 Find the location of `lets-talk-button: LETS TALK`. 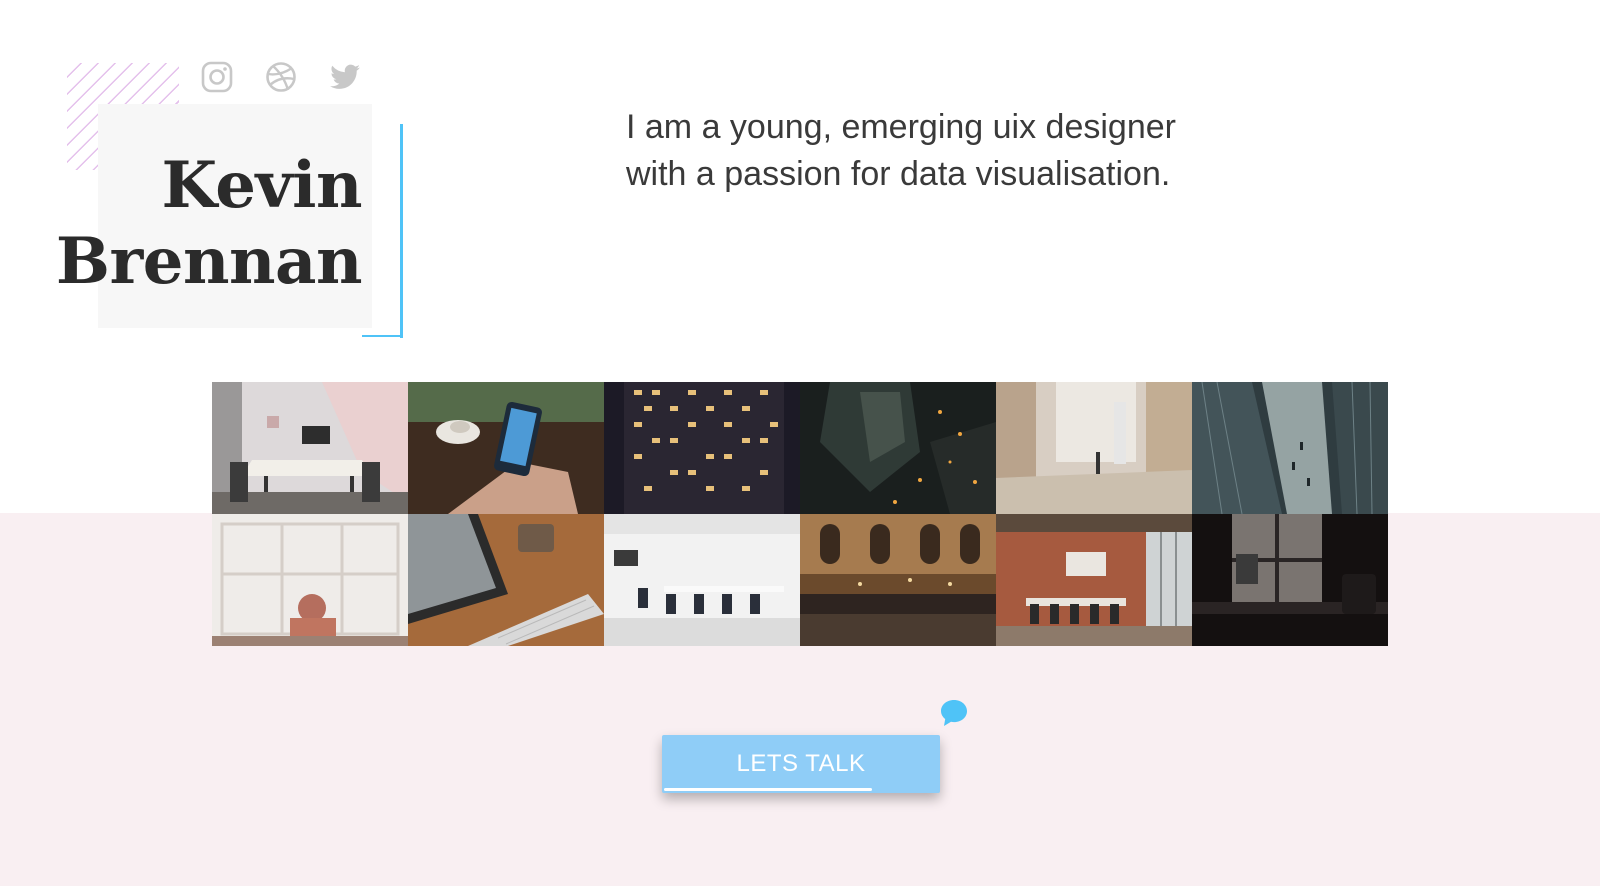

lets-talk-button: LETS TALK is located at coordinates (801, 764).